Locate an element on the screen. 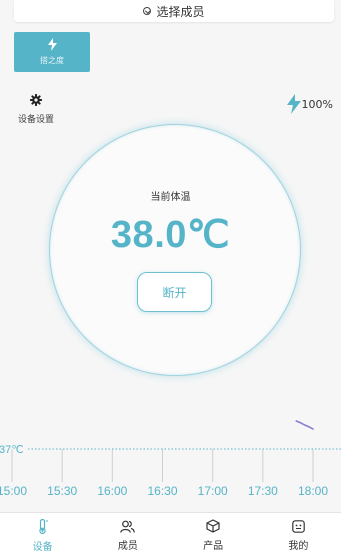  nav-label-products: 产品 is located at coordinates (213, 546).